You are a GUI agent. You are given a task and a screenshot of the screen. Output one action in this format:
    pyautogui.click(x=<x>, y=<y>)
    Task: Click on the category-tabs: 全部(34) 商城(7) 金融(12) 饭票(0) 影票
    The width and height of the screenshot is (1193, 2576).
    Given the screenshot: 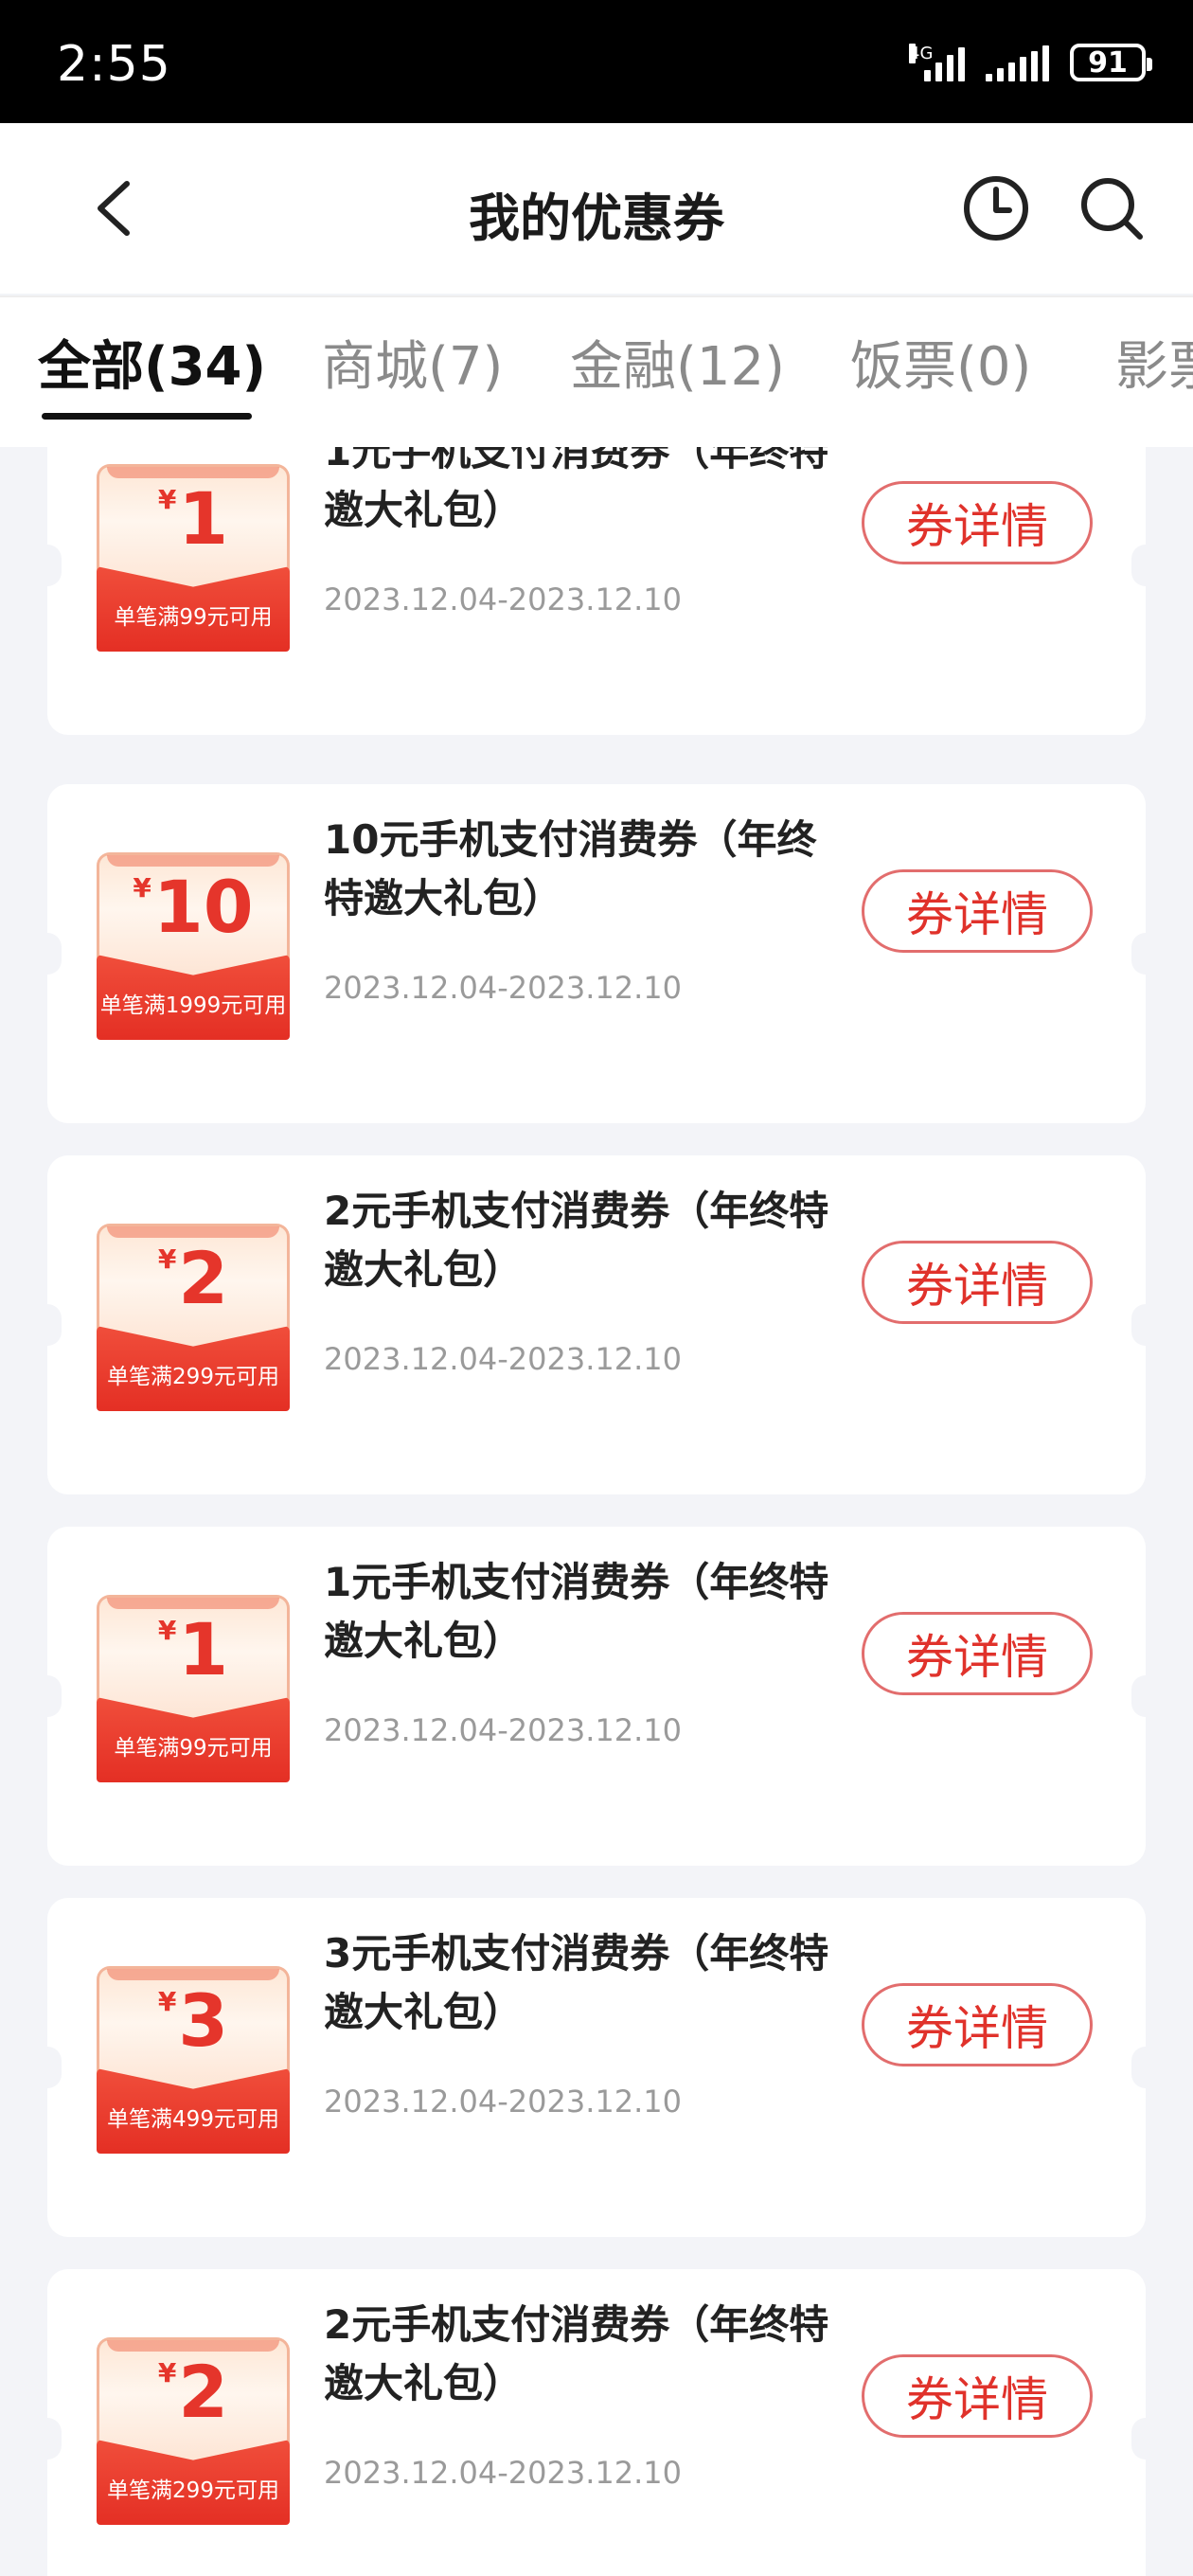 What is the action you would take?
    pyautogui.click(x=596, y=371)
    